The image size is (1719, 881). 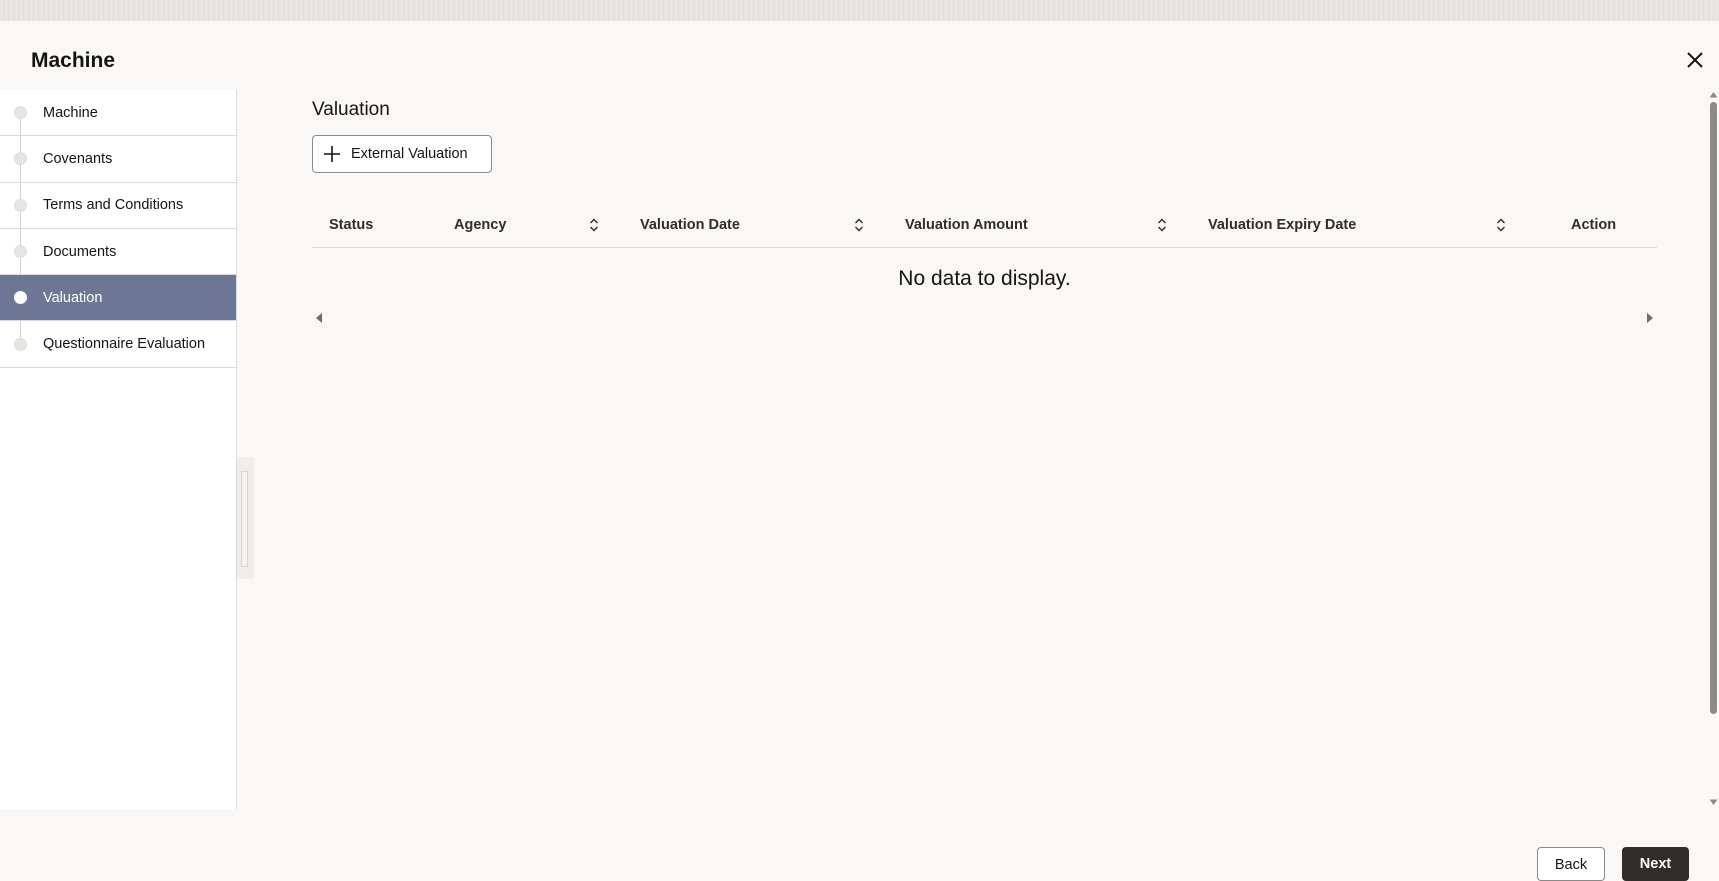 What do you see at coordinates (859, 10) in the screenshot?
I see `background-texture` at bounding box center [859, 10].